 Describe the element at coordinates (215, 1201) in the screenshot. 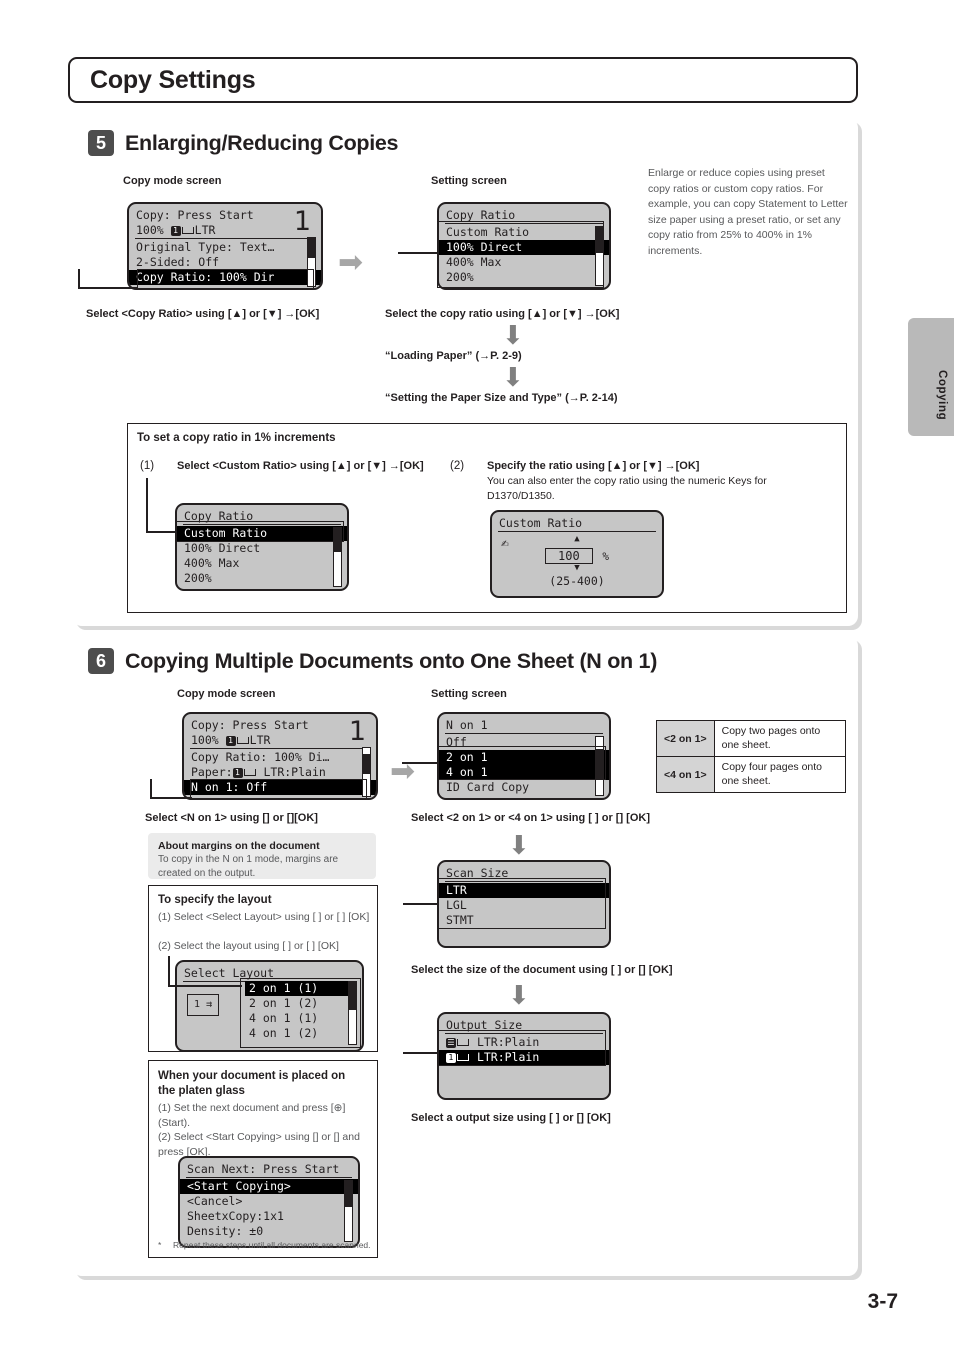

I see `lcd-item-1: <Cancel>` at that location.